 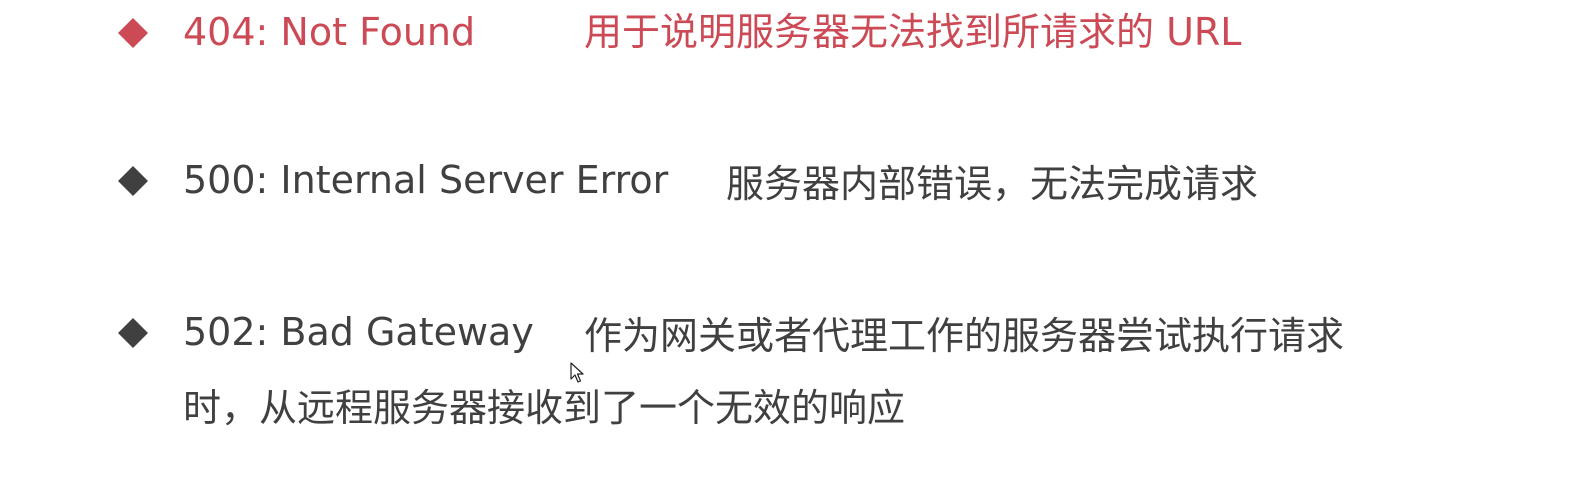 What do you see at coordinates (964, 336) in the screenshot?
I see `status-description: 作为网关或者代理工作的服务器尝试执行请求` at bounding box center [964, 336].